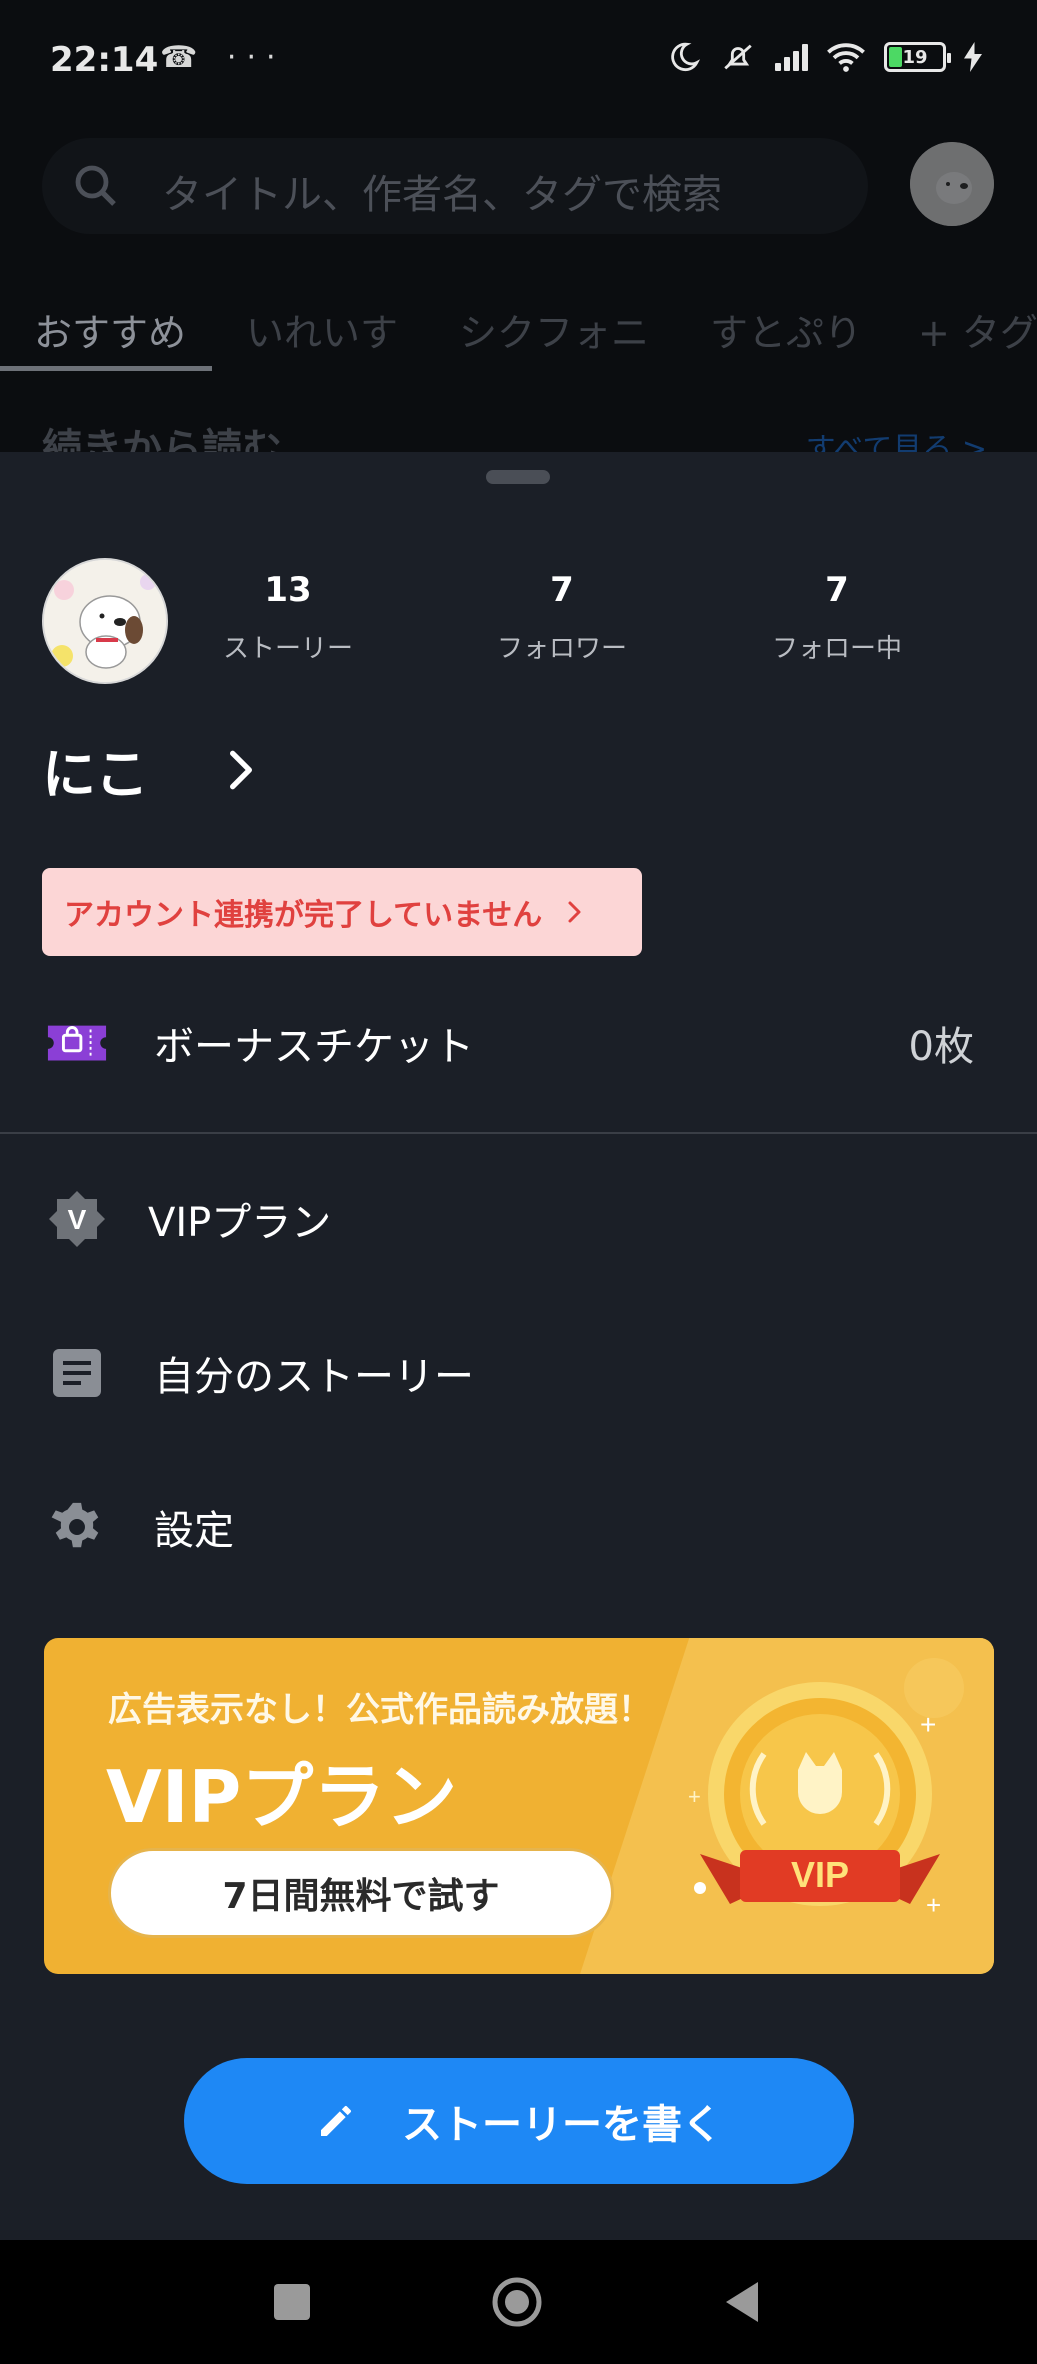  I want to click on write-story-button: ストーリーを書く, so click(519, 2121).